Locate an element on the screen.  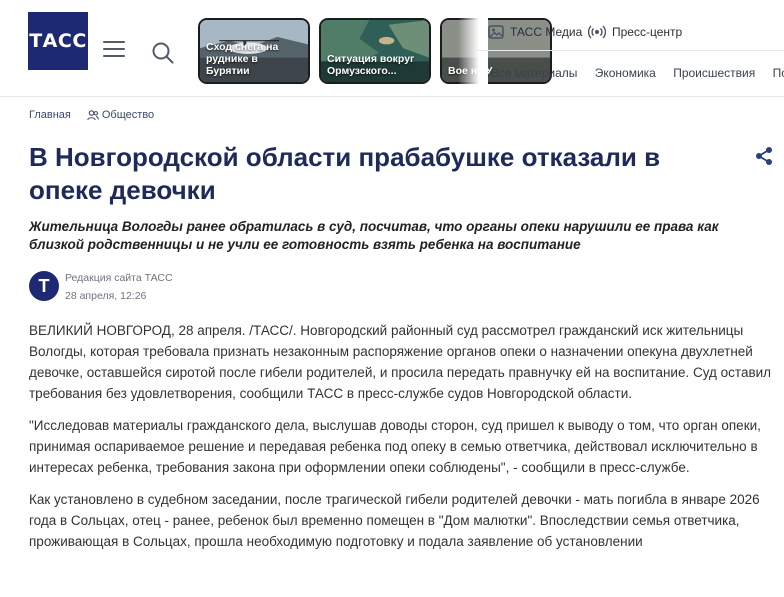
share-icon is located at coordinates (764, 156).